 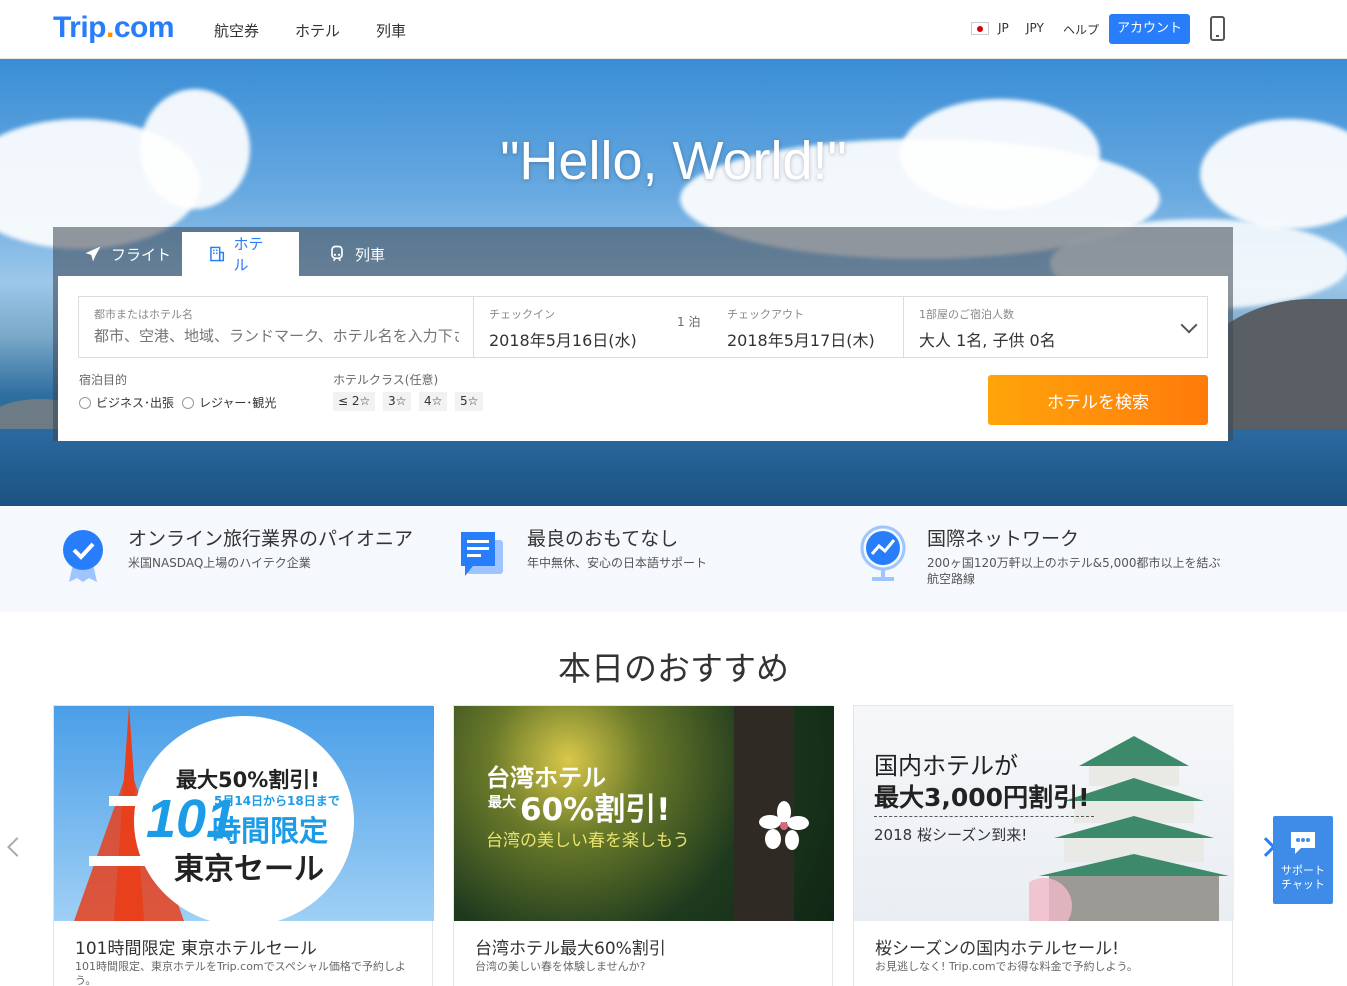 What do you see at coordinates (1074, 571) in the screenshot?
I see `feature-network-sub: 200ヶ国120万軒以上のホテル&5,000都市以上を結ぶ航空路線` at bounding box center [1074, 571].